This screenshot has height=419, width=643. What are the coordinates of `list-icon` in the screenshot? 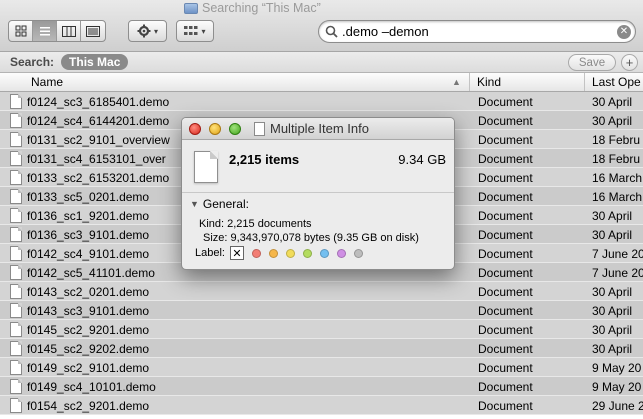 It's located at (44, 30).